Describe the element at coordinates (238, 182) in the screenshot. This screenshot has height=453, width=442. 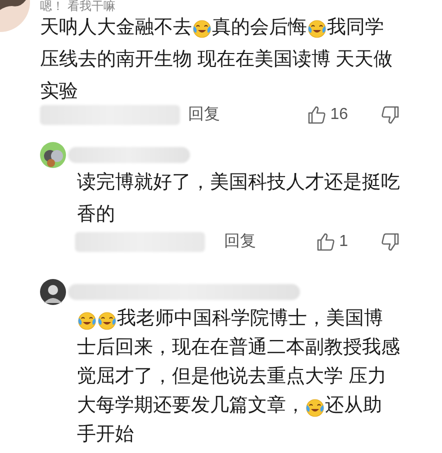
I see `comment-text: 读完博就好了，美国科技人才还是挺吃` at that location.